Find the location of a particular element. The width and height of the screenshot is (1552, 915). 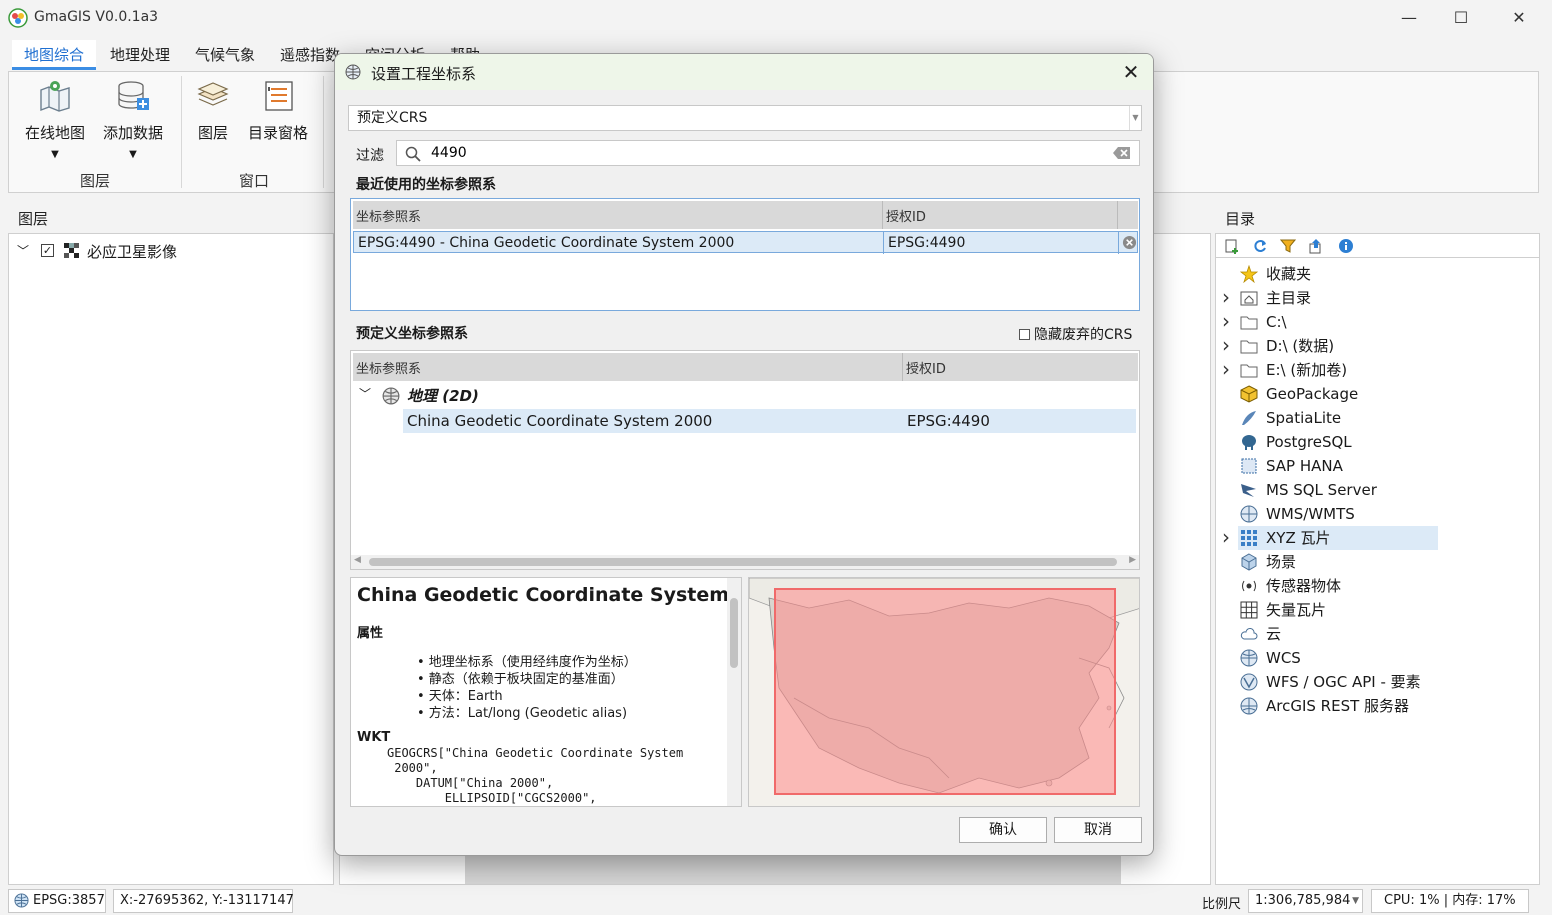

catalog-item: SpatiaLite is located at coordinates (1338, 418).